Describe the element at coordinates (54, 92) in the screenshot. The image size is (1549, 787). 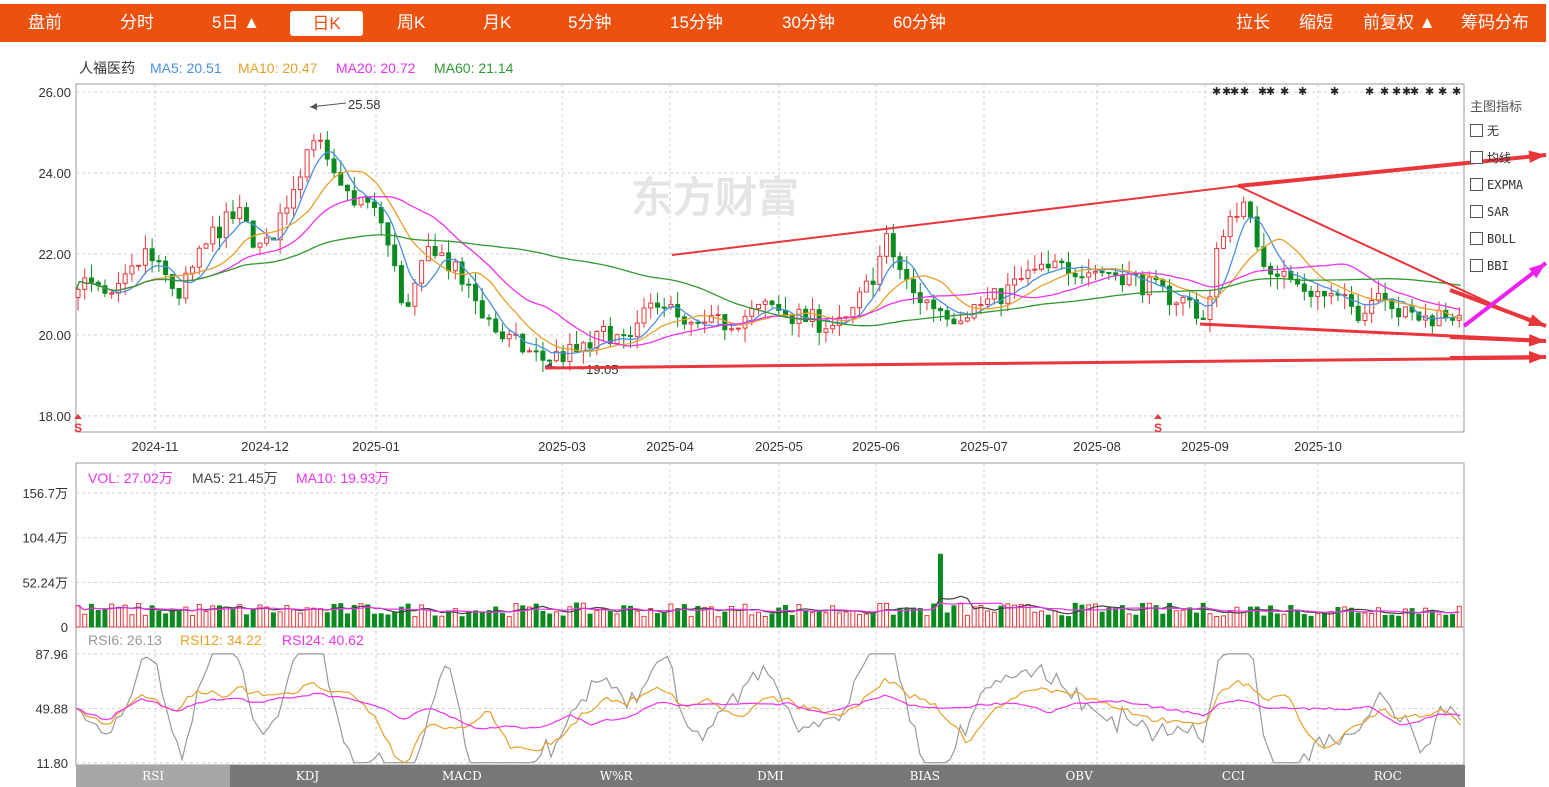
I see `y-tick-label: 26.00` at that location.